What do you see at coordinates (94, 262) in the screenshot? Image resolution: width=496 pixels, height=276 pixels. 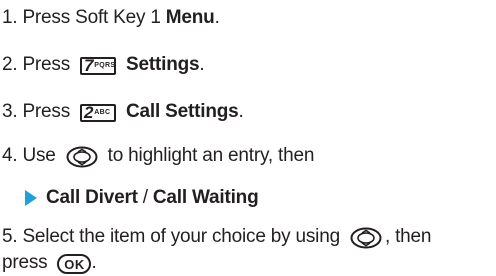 I see `step-5-period: .` at bounding box center [94, 262].